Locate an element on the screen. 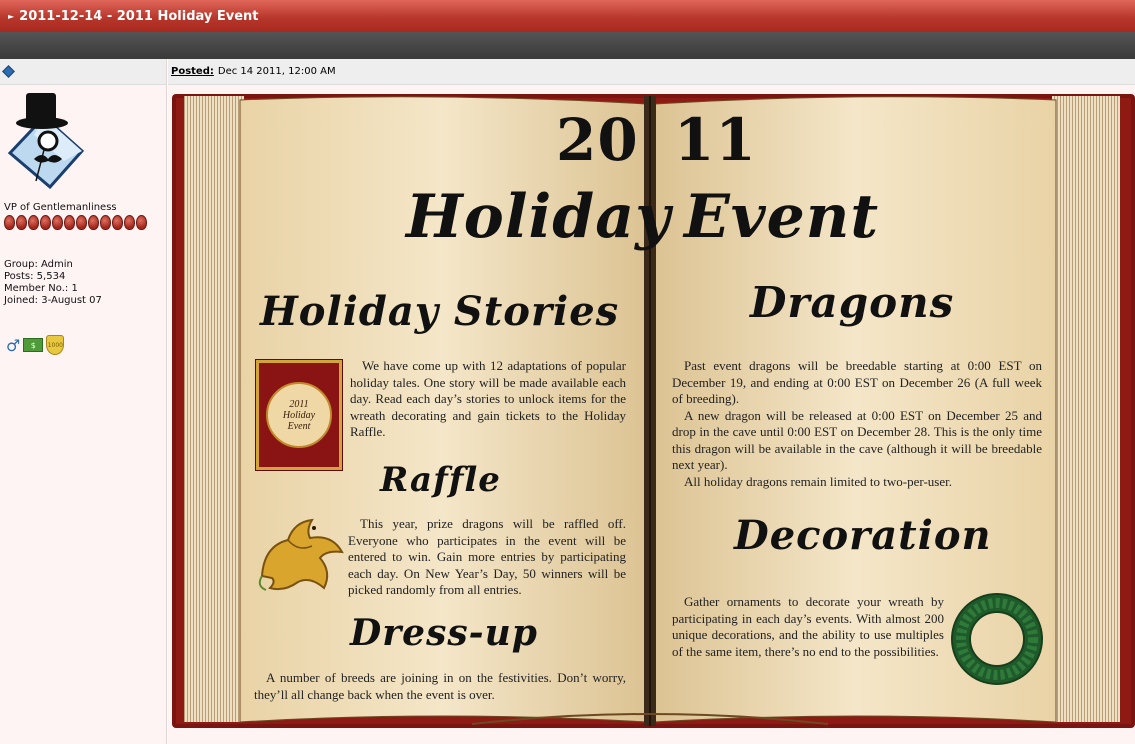 Image resolution: width=1135 pixels, height=744 pixels. money-icon: $ is located at coordinates (33, 345).